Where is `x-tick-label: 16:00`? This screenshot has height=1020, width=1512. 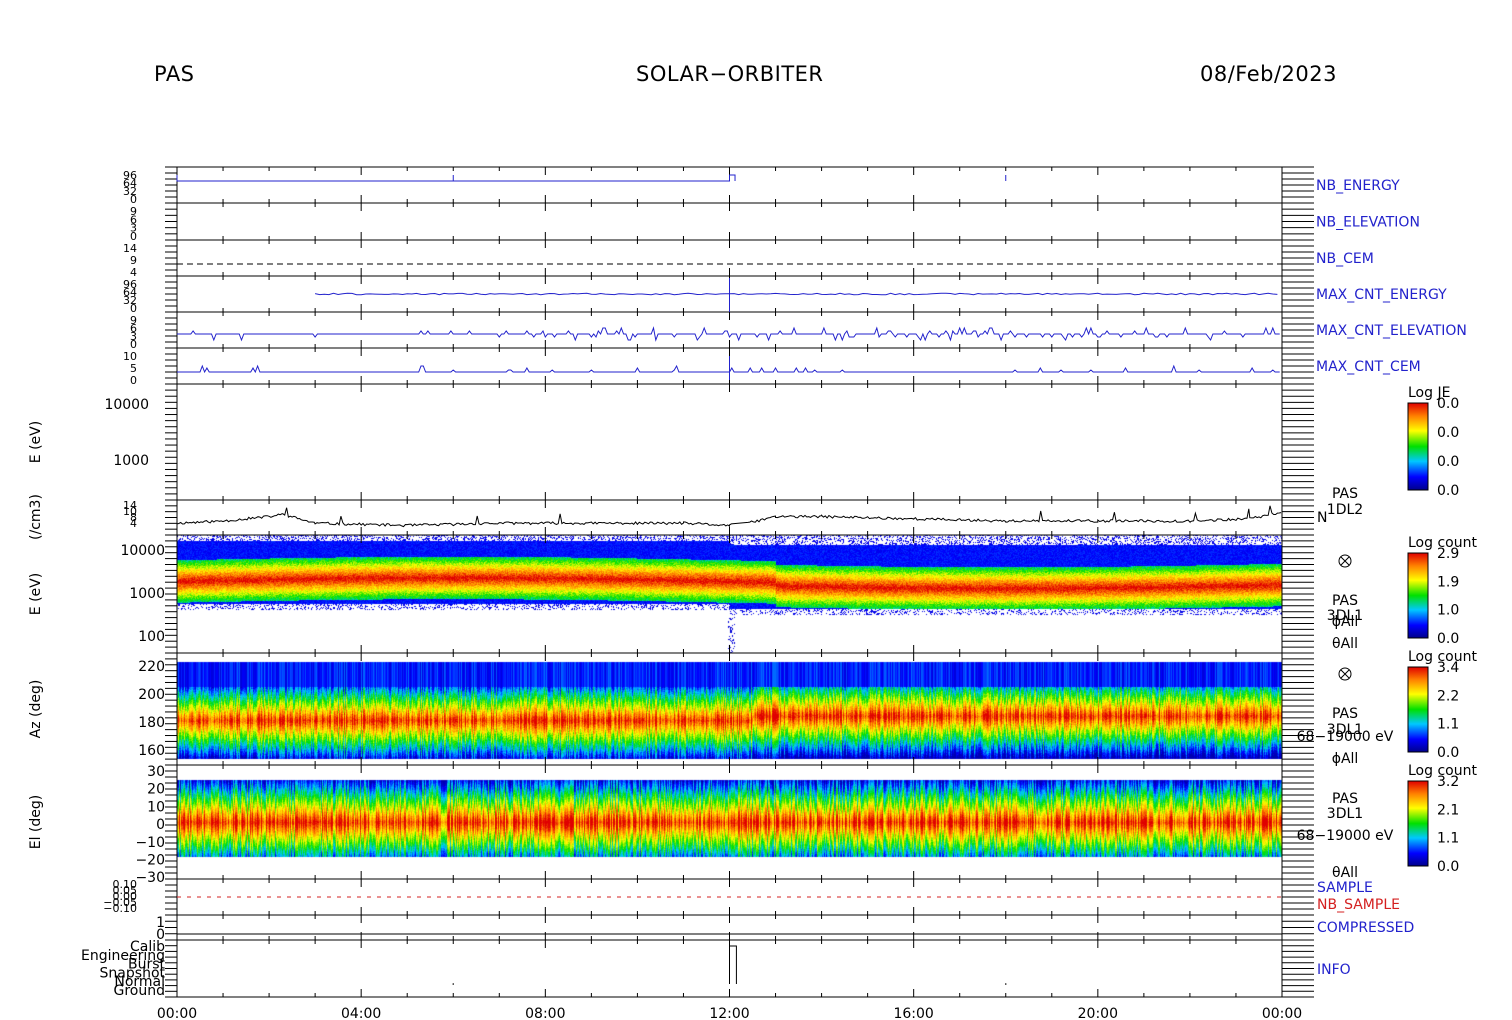
x-tick-label: 16:00 is located at coordinates (913, 1013).